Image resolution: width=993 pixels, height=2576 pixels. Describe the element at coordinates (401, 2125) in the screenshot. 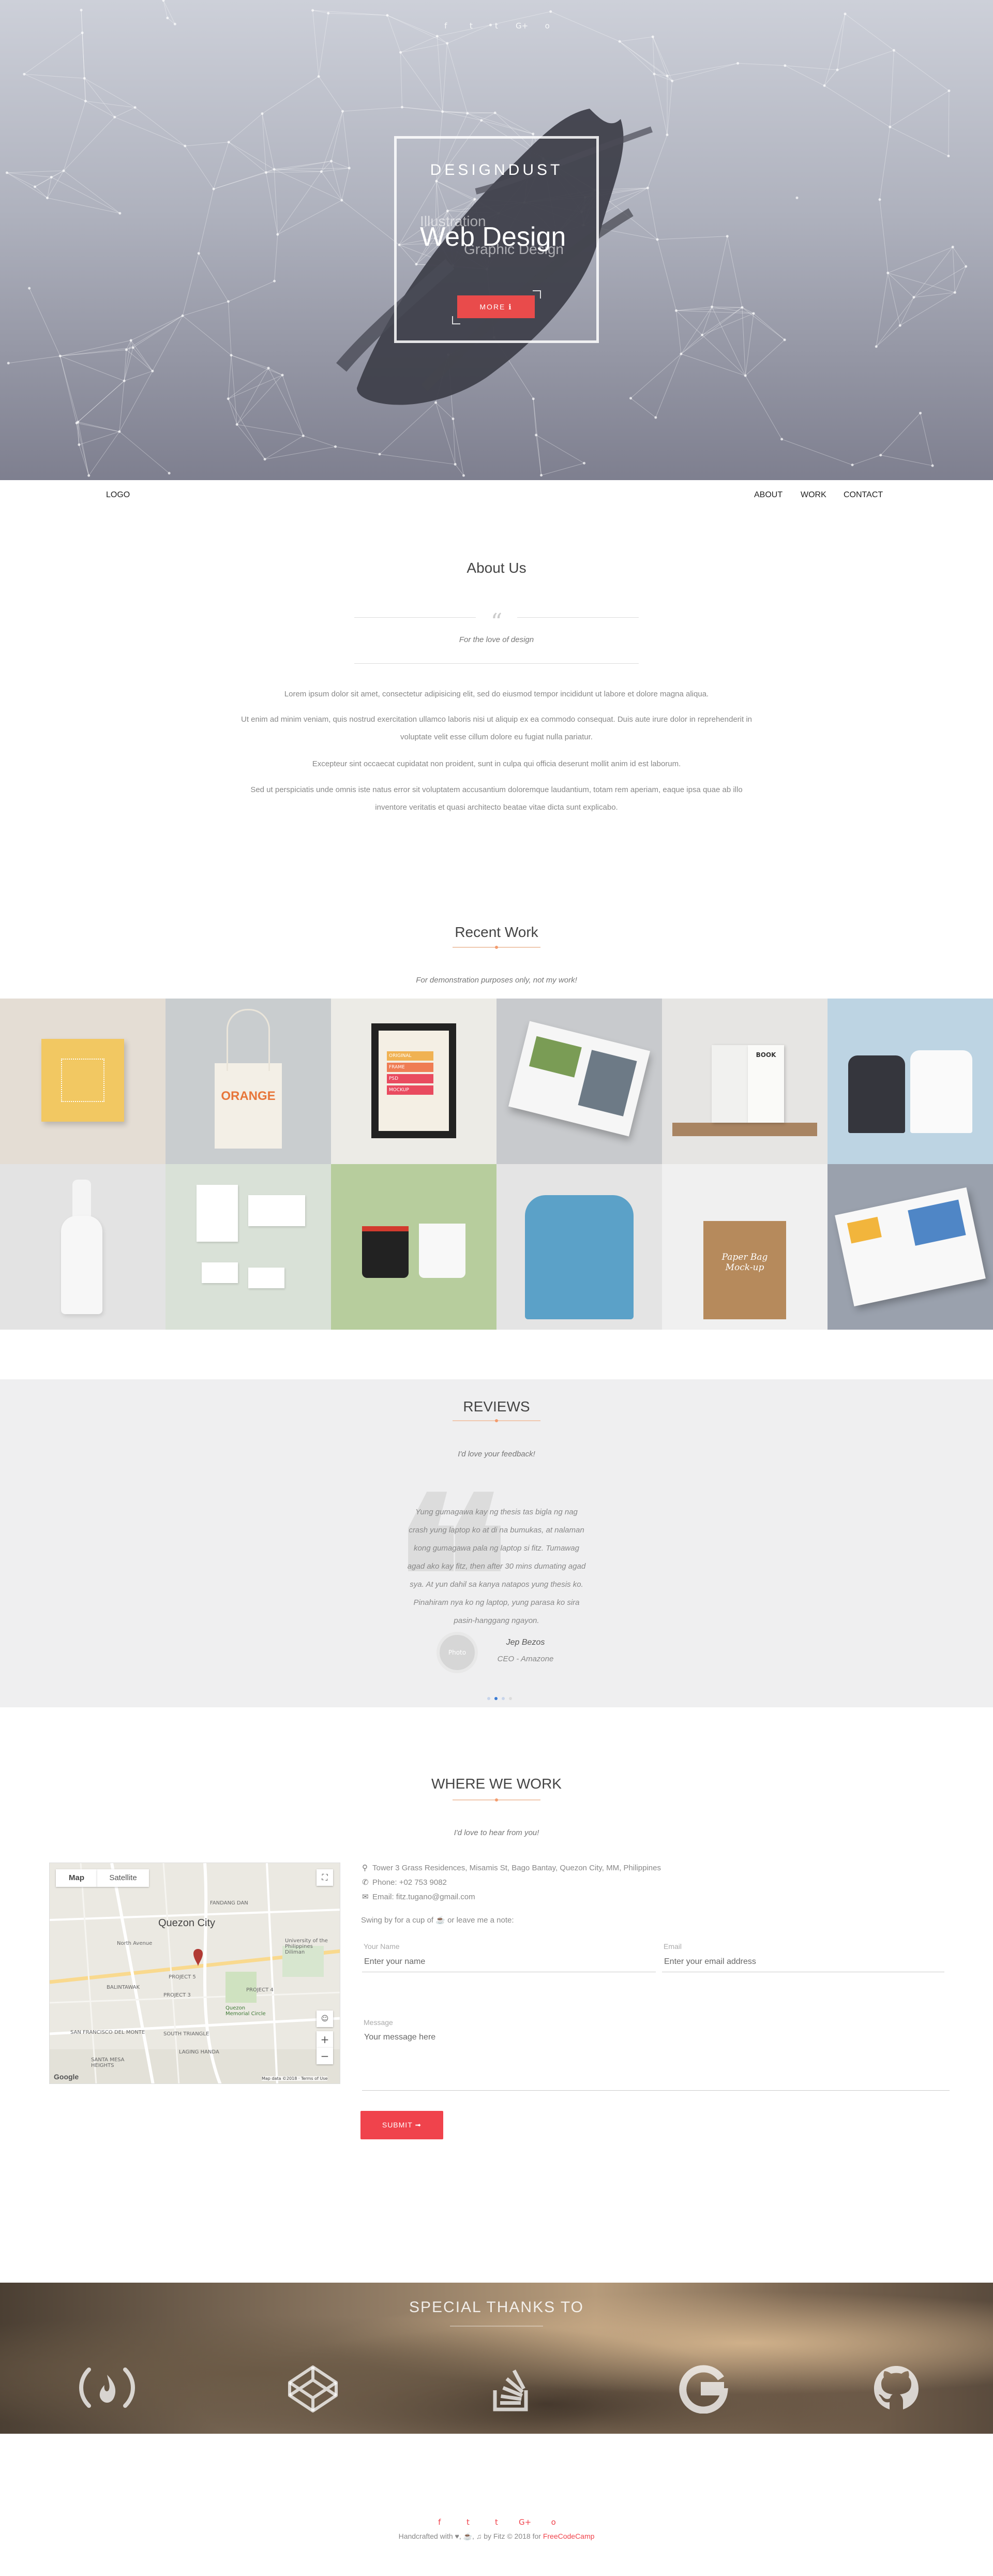

I see `submit-button: SUBMIT ➟` at that location.